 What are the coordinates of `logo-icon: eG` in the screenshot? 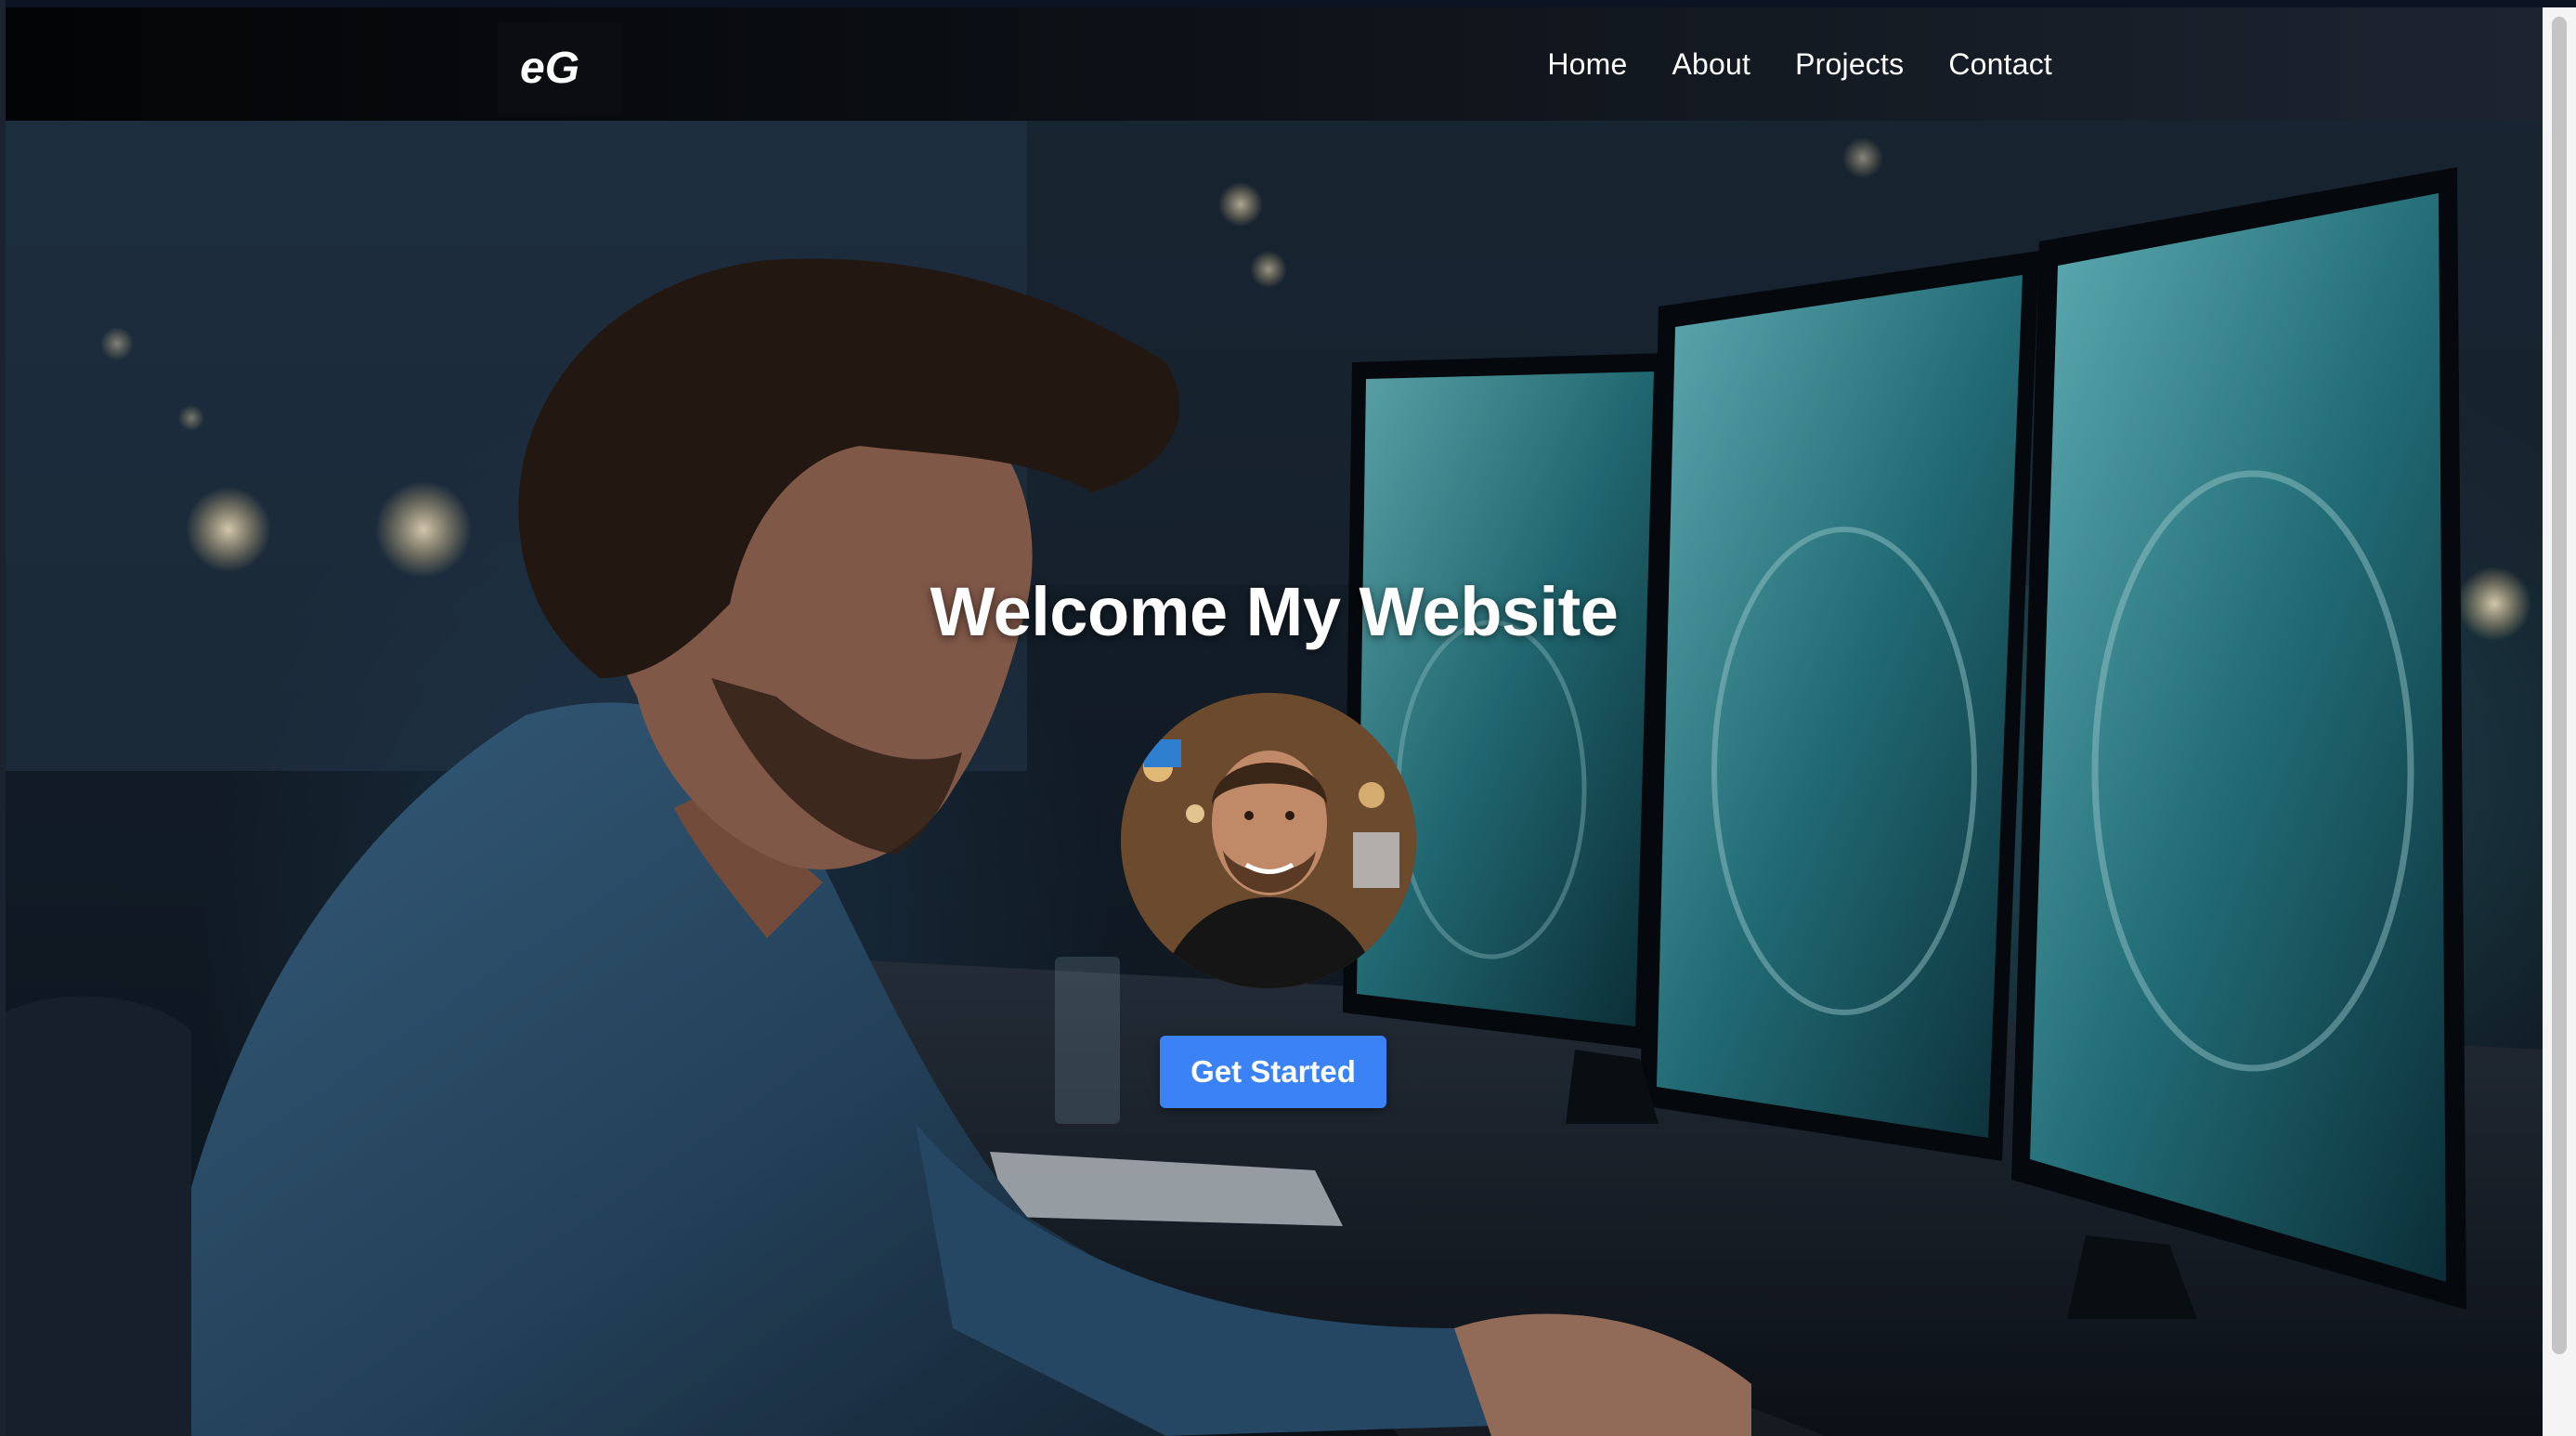 It's located at (550, 68).